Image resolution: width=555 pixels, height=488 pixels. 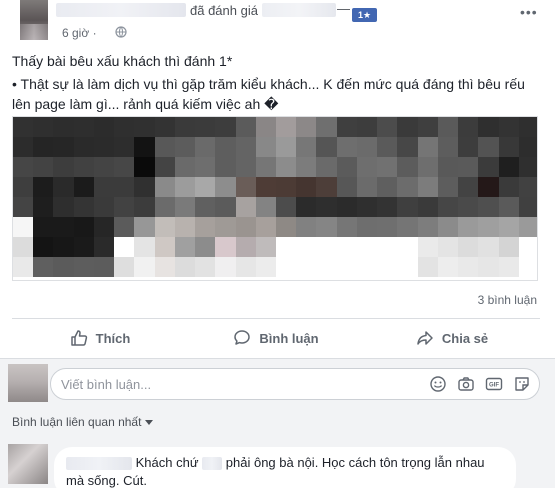 What do you see at coordinates (34, 20) in the screenshot?
I see `author-avatar` at bounding box center [34, 20].